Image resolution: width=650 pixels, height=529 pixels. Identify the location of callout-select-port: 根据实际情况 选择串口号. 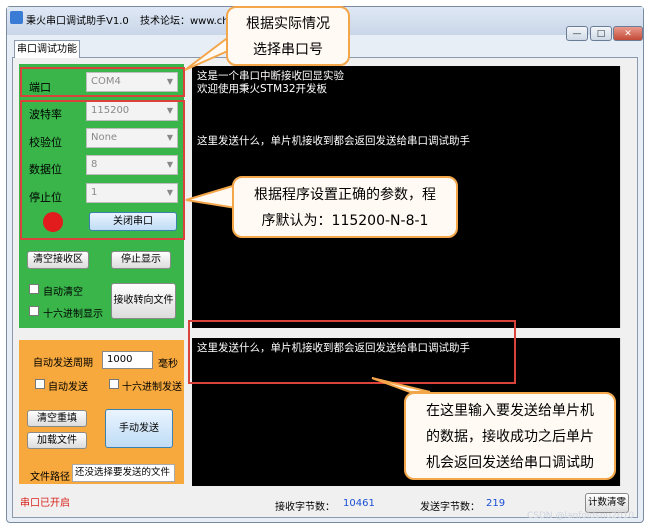
(288, 36).